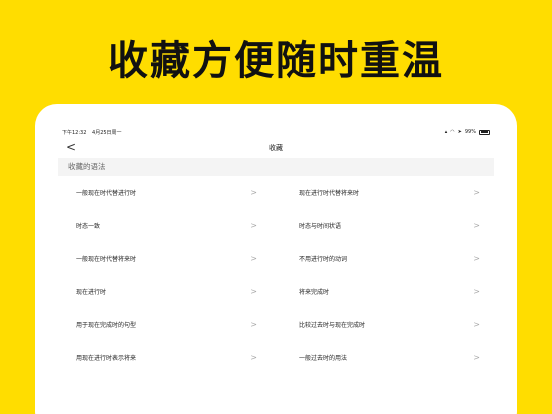 The height and width of the screenshot is (414, 552). I want to click on status-time: 下午12:32, so click(74, 132).